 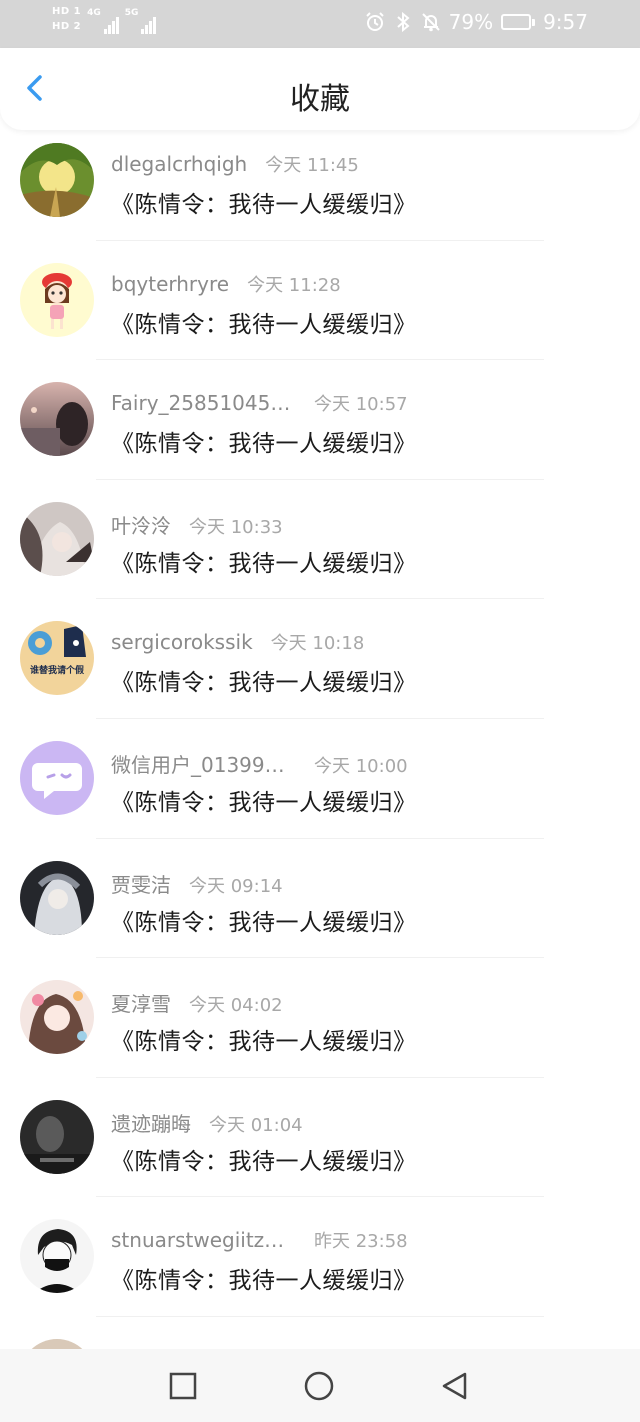 What do you see at coordinates (141, 21) in the screenshot?
I see `signal-icon-2: 5G` at bounding box center [141, 21].